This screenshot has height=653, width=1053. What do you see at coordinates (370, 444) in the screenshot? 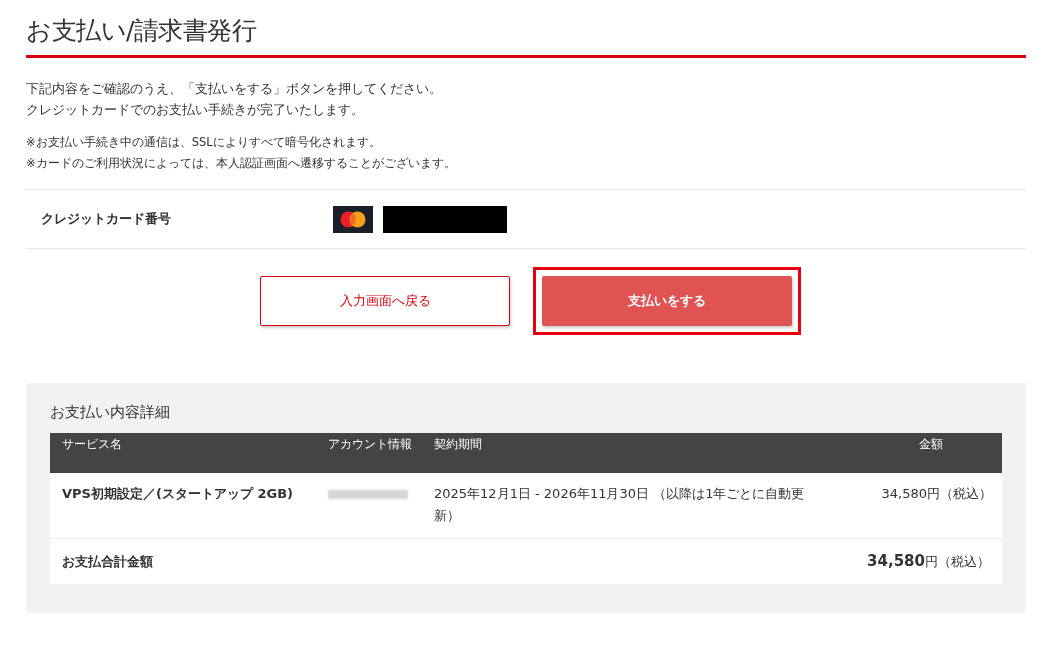
I see `column-header: アカウント情報` at bounding box center [370, 444].